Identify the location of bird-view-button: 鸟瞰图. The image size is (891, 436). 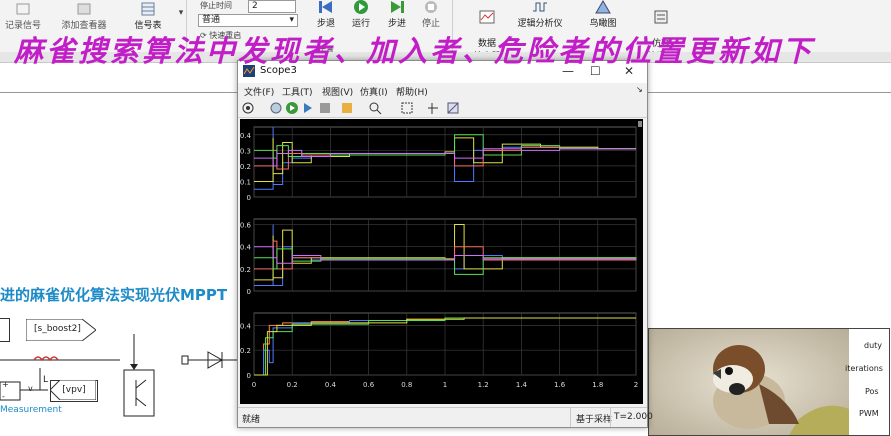
(603, 14).